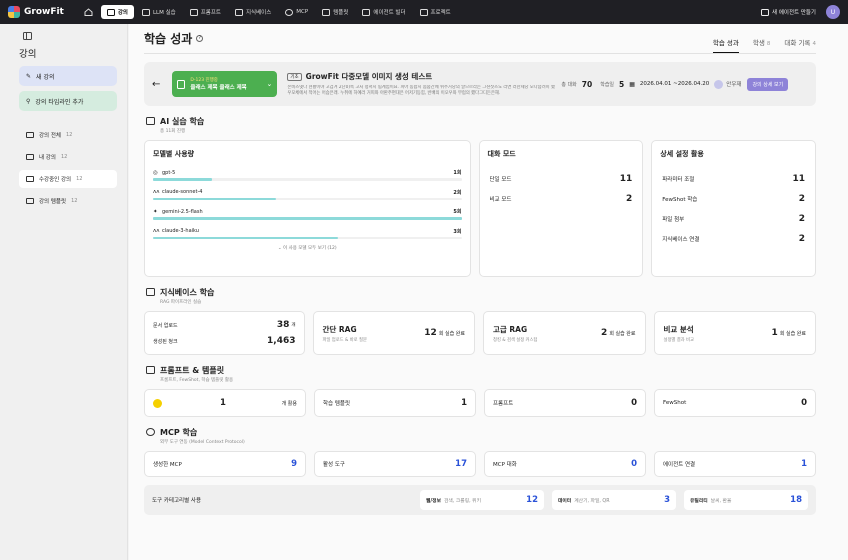  I want to click on terminal-icon, so click(193, 12).